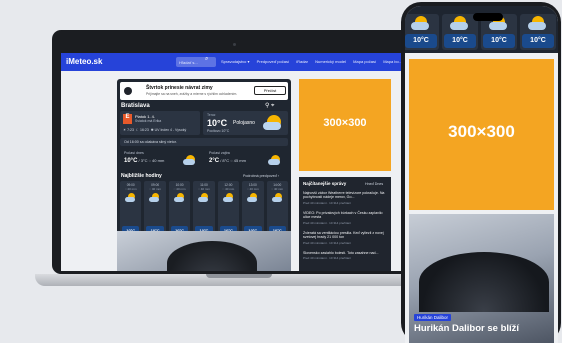 The height and width of the screenshot is (343, 562). What do you see at coordinates (466, 328) in the screenshot?
I see `story-title: Hurikán Dalibor se blíží` at bounding box center [466, 328].